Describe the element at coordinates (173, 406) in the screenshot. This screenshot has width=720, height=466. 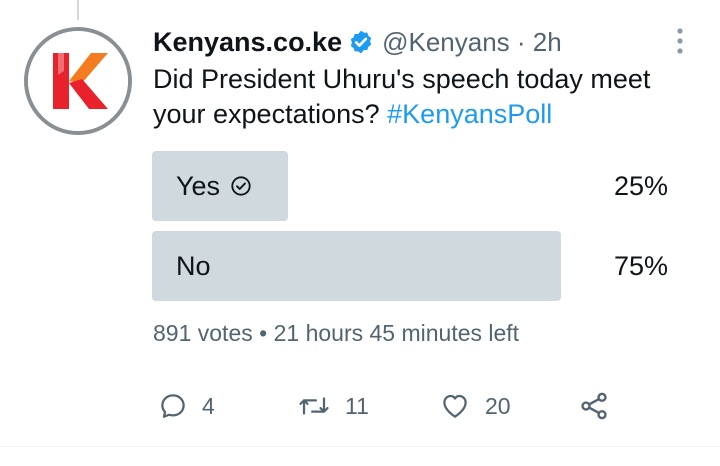
I see `reply-icon` at that location.